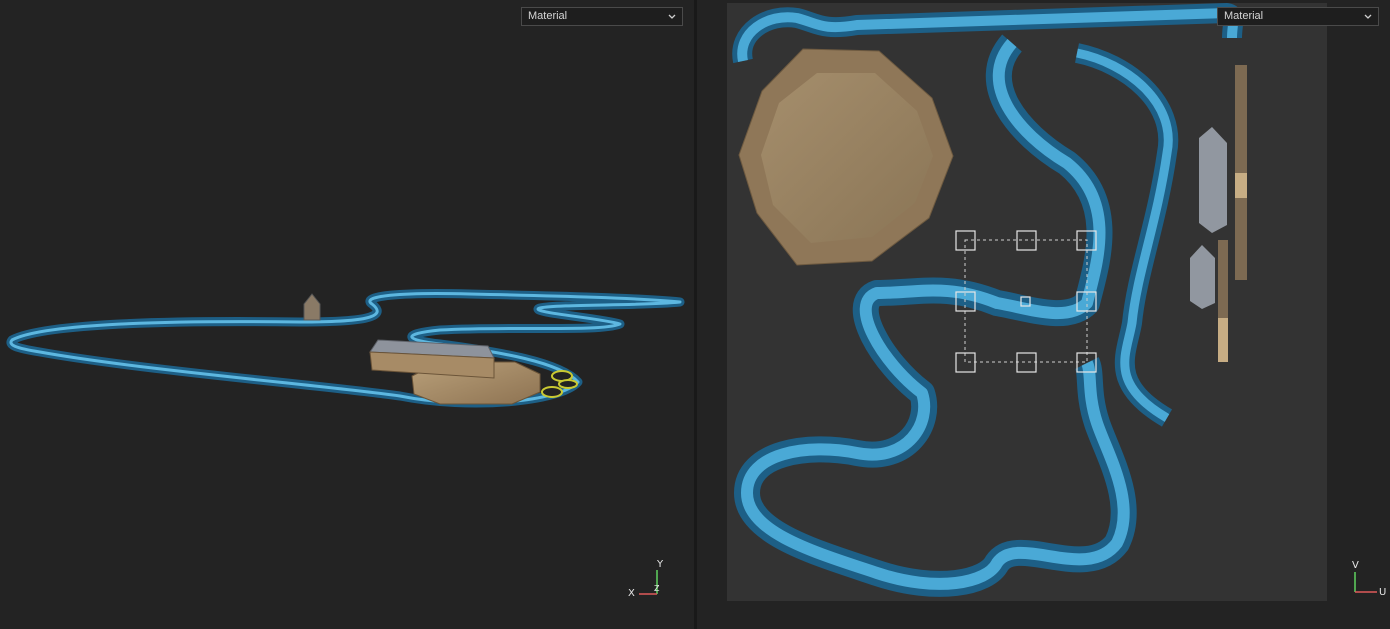  What do you see at coordinates (631, 593) in the screenshot?
I see `axis-x-label: X` at bounding box center [631, 593].